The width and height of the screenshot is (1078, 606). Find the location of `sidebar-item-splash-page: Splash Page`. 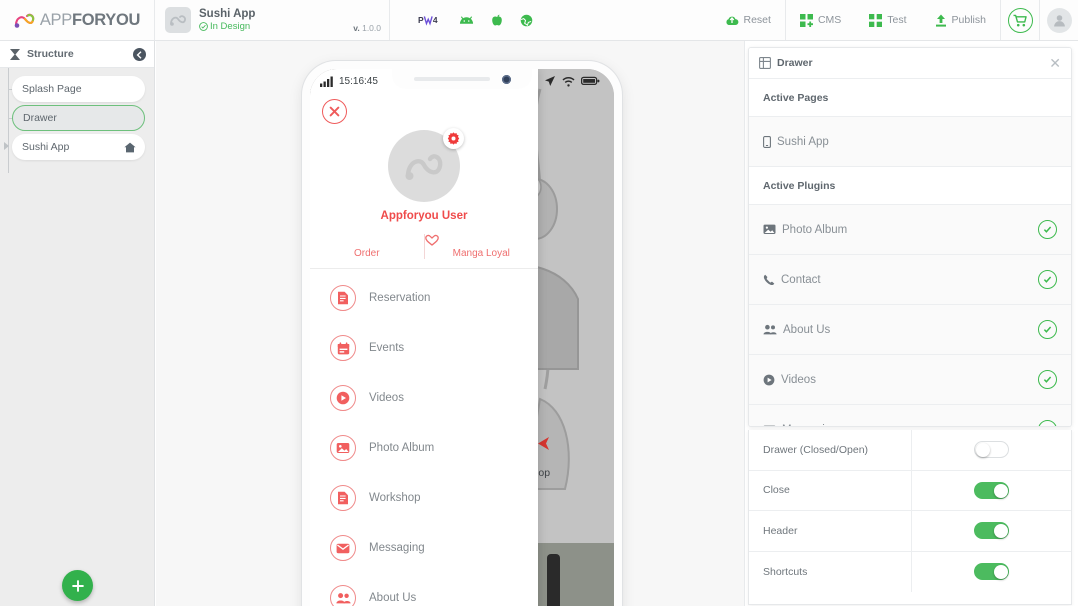

sidebar-item-splash-page: Splash Page is located at coordinates (77, 89).